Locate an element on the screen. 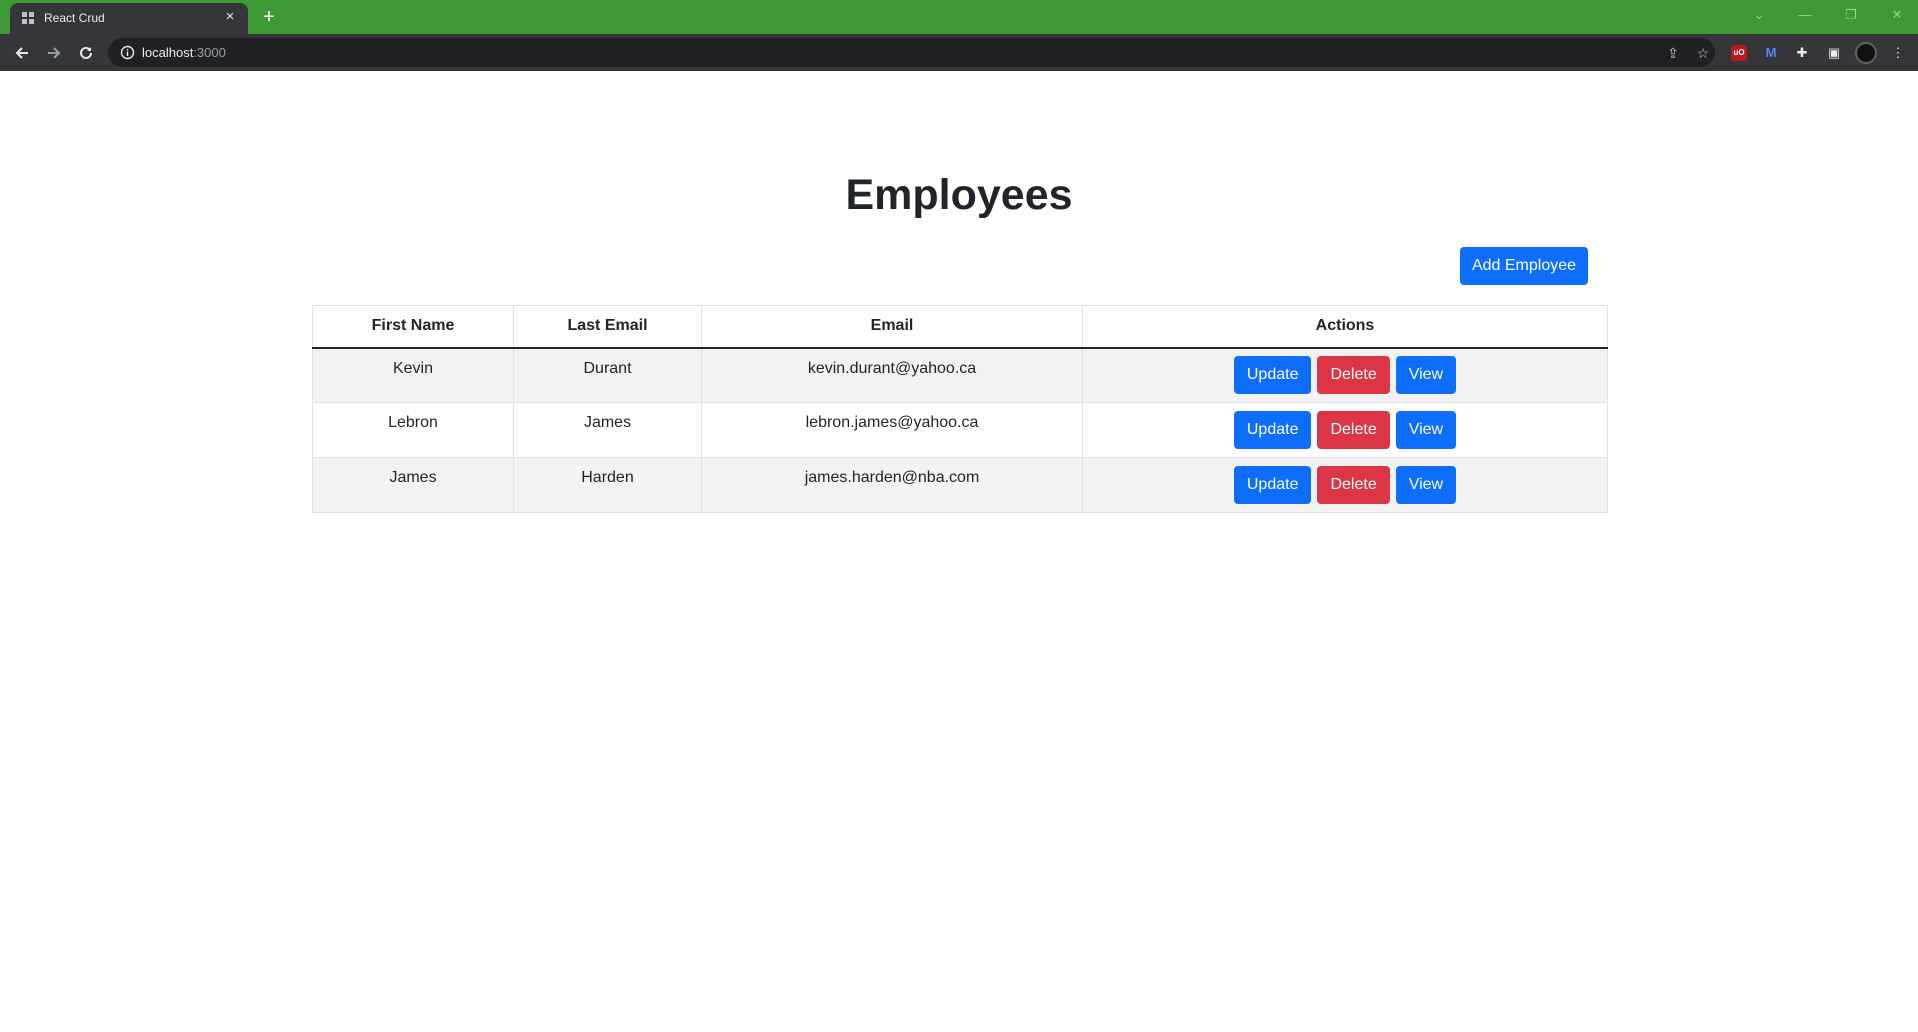  browser-tab: React Crud × is located at coordinates (129, 18).